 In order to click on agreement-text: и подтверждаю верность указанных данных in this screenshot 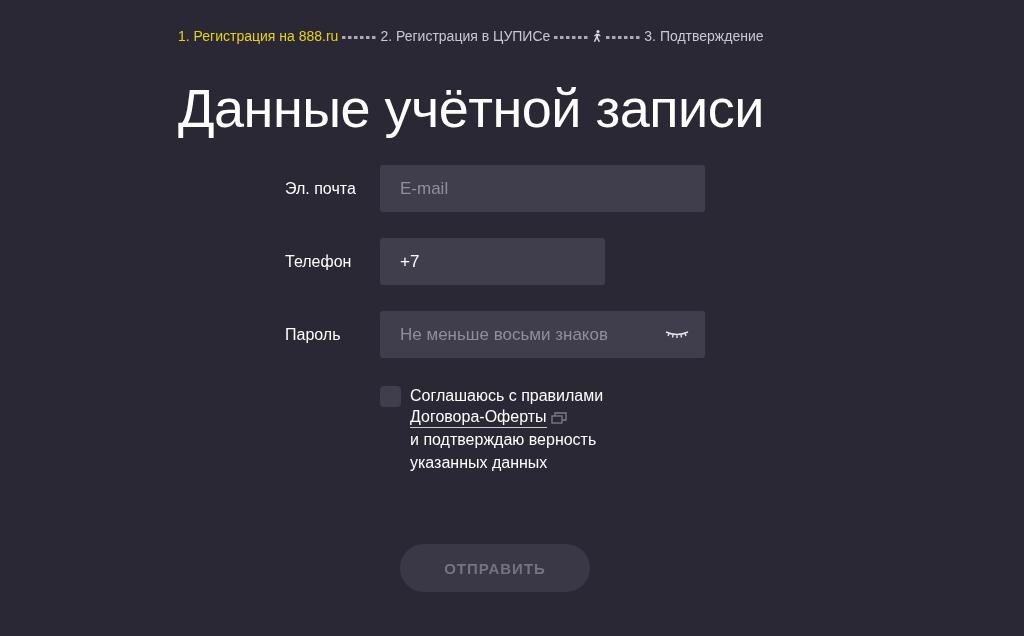, I will do `click(504, 451)`.